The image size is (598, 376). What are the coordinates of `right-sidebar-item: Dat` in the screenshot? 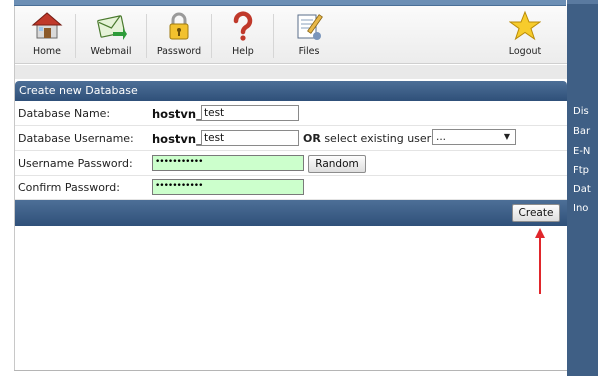 It's located at (585, 189).